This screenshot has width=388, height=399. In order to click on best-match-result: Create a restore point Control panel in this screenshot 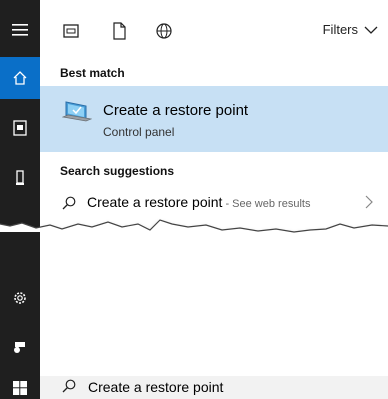, I will do `click(214, 119)`.